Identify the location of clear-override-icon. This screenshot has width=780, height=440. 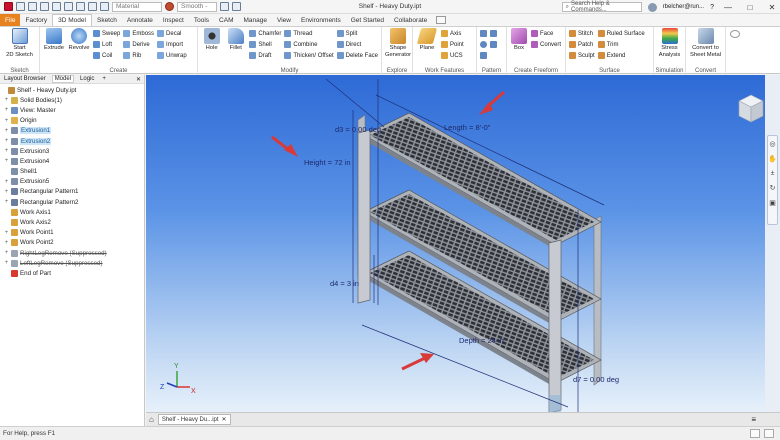
(224, 6).